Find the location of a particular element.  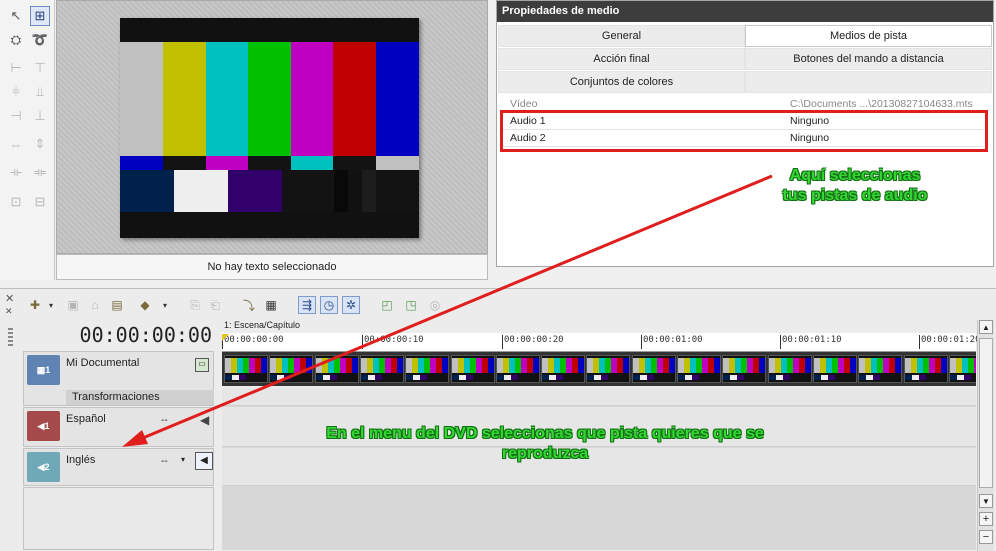

align-left-icon: ⊢ is located at coordinates (16, 68).